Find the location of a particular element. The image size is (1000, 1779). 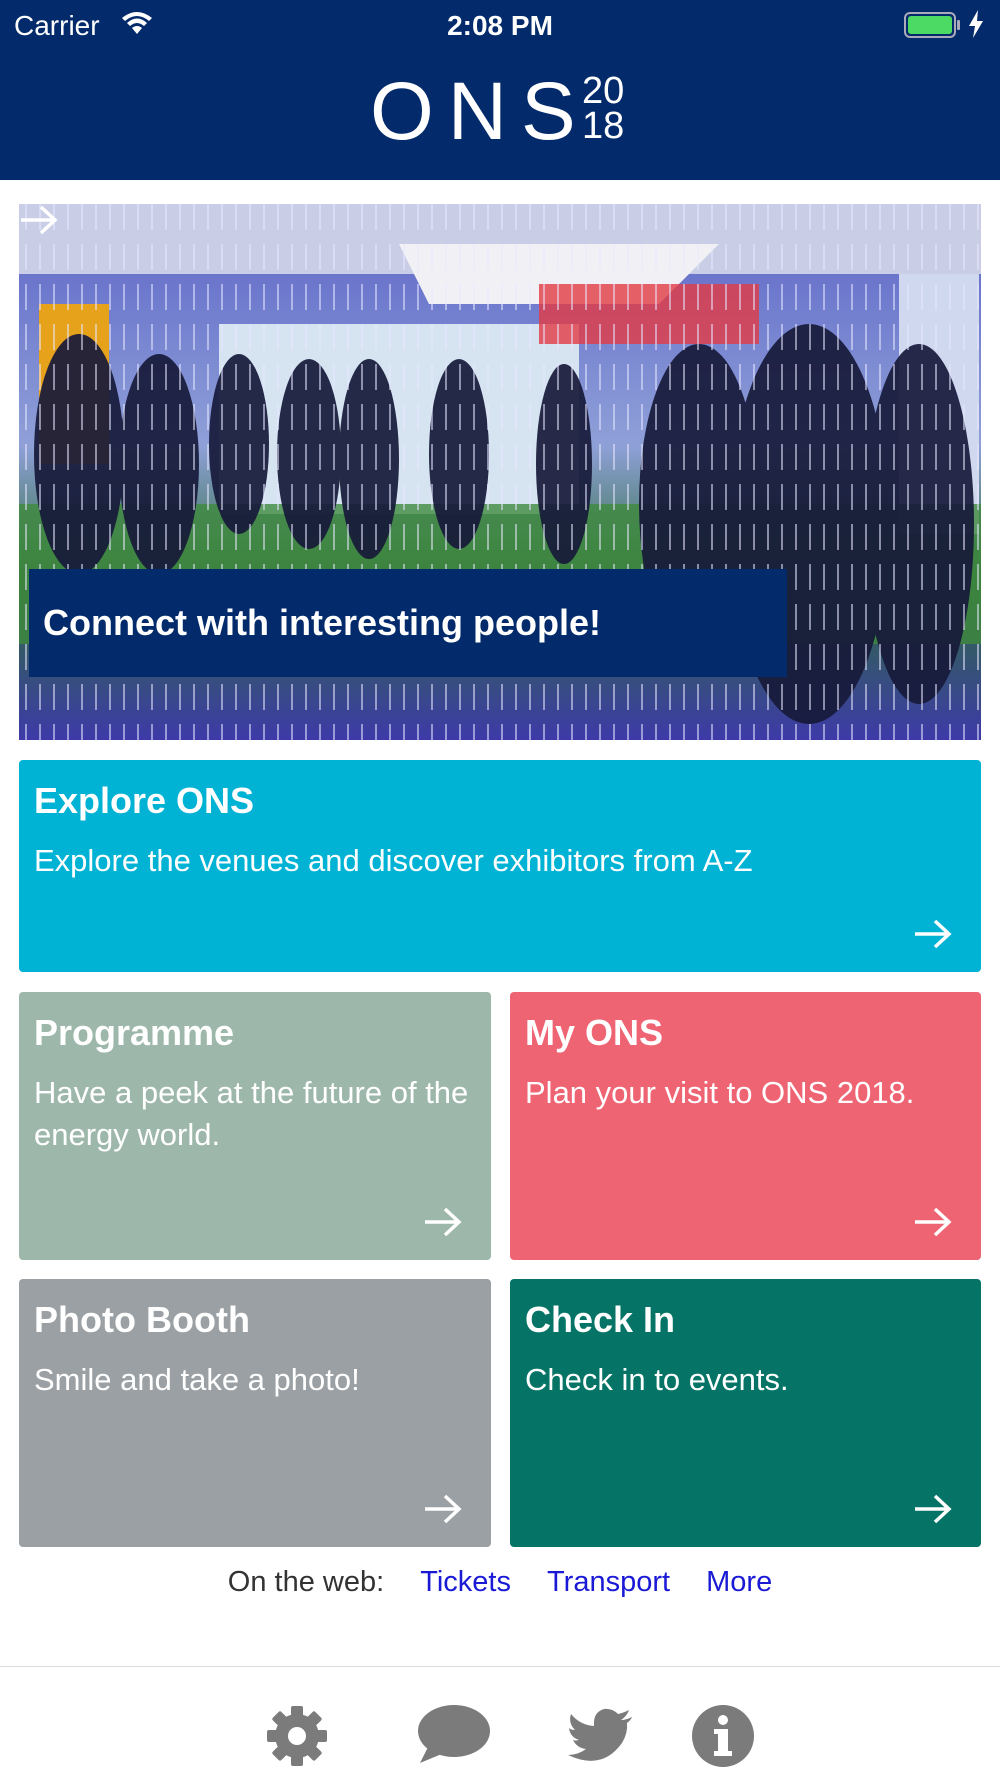

charging-bolt-icon is located at coordinates (976, 27).